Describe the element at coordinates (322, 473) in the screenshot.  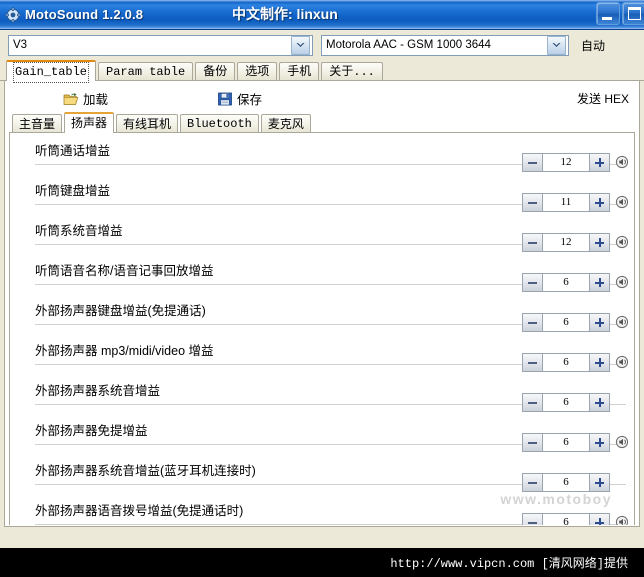
I see `gain-row: 外部扬声器系统音增益(蓝牙耳机连接时) 6` at that location.